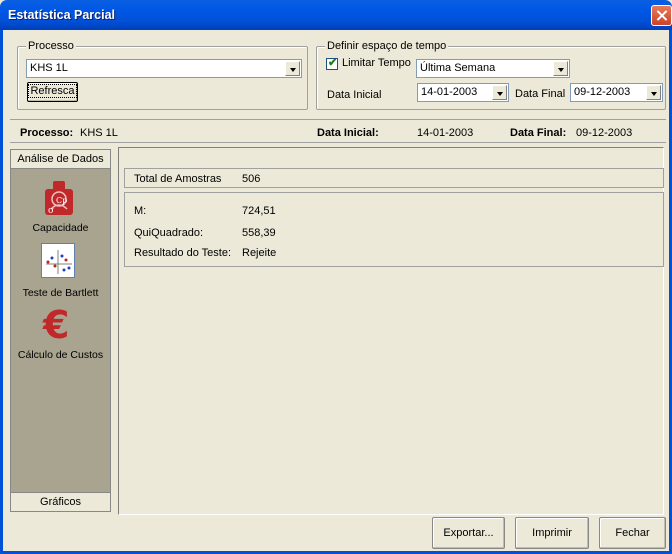 Image resolution: width=672 pixels, height=554 pixels. I want to click on svg-text: σ, so click(51, 211).